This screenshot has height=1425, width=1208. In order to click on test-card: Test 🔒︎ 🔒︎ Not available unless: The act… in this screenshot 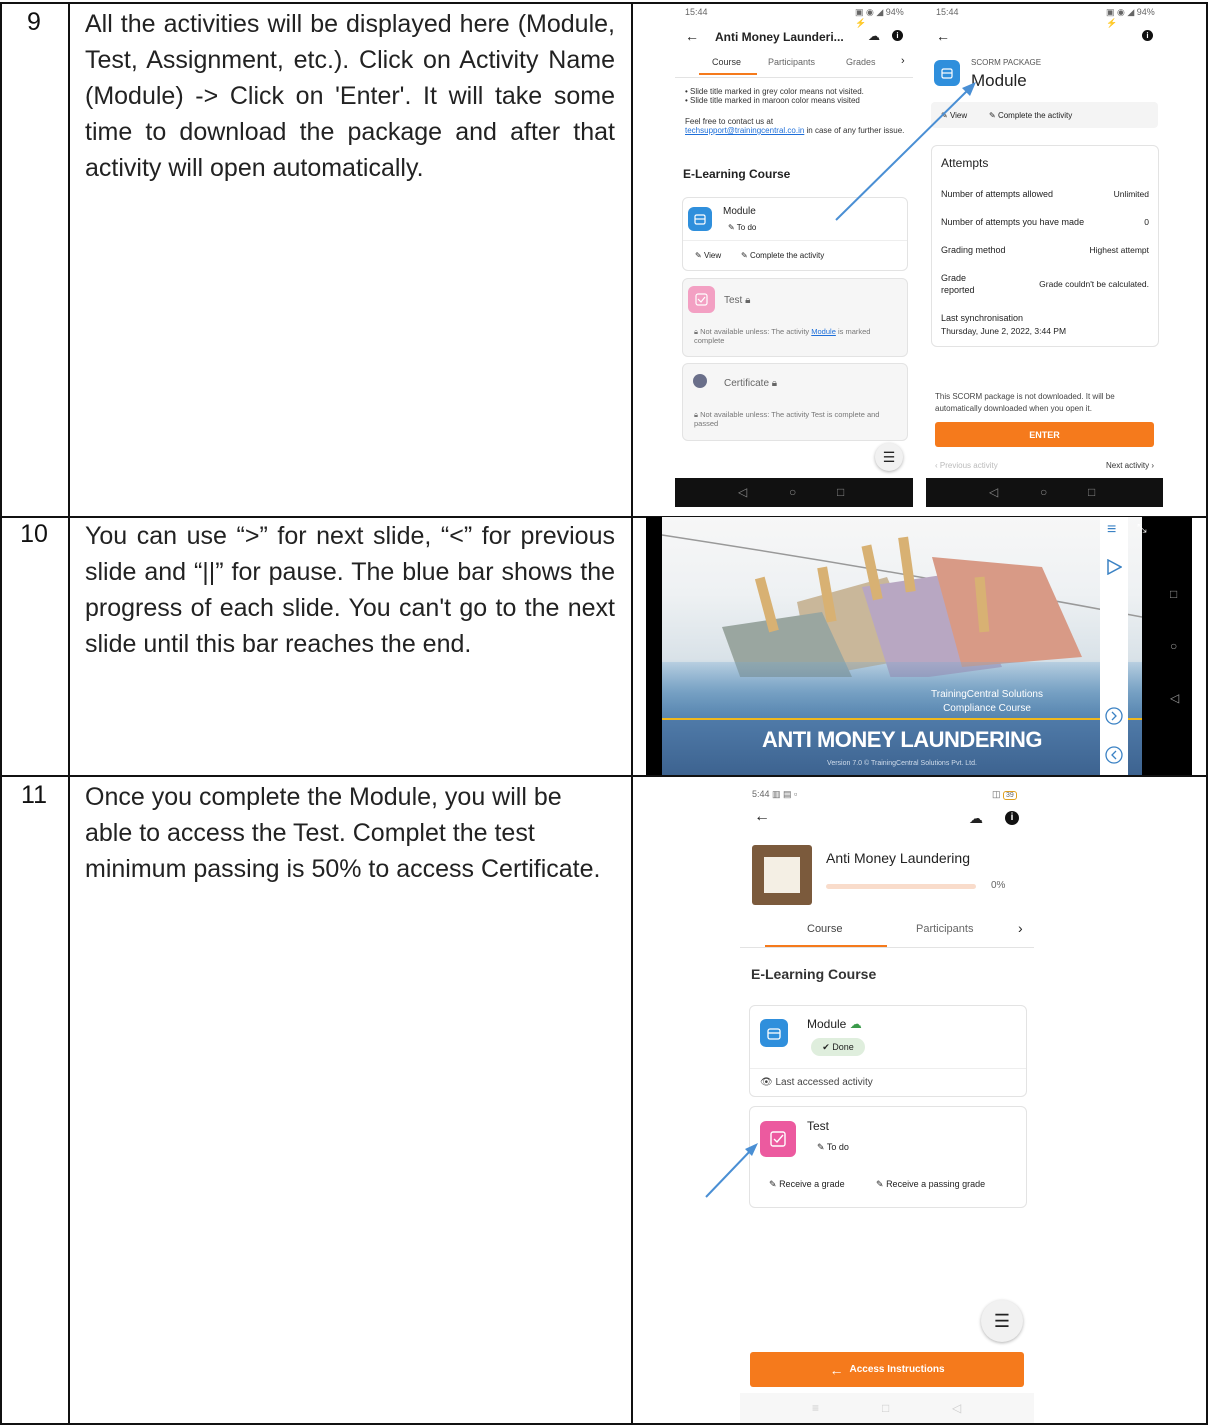, I will do `click(795, 317)`.